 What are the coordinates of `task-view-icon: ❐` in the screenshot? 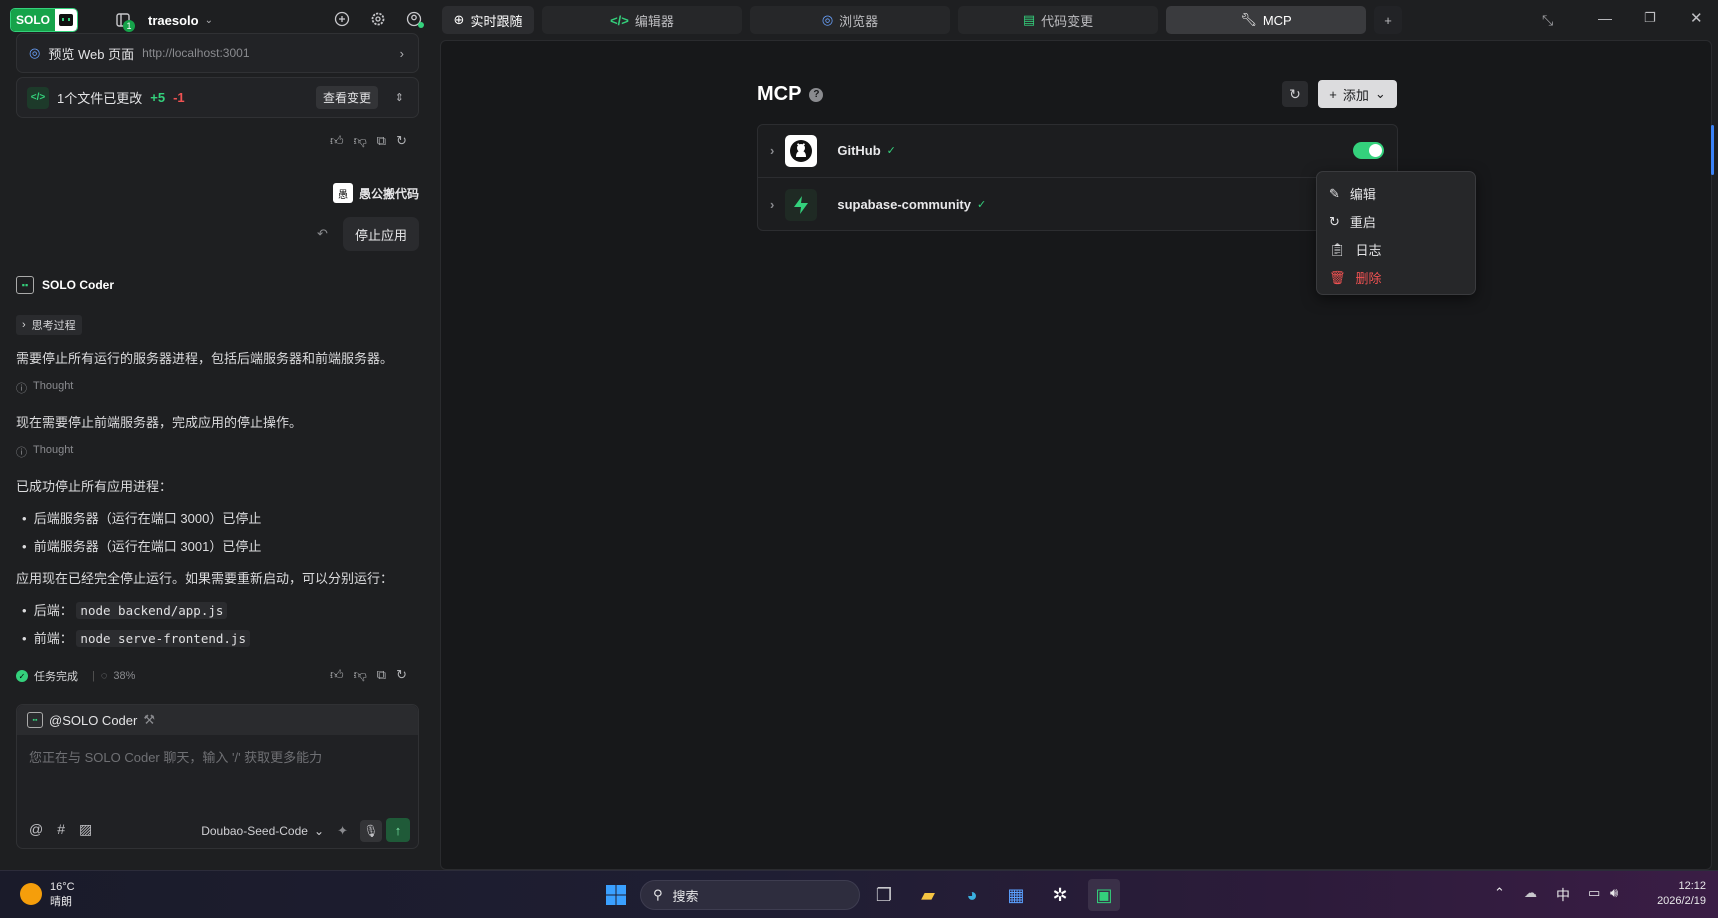 It's located at (884, 895).